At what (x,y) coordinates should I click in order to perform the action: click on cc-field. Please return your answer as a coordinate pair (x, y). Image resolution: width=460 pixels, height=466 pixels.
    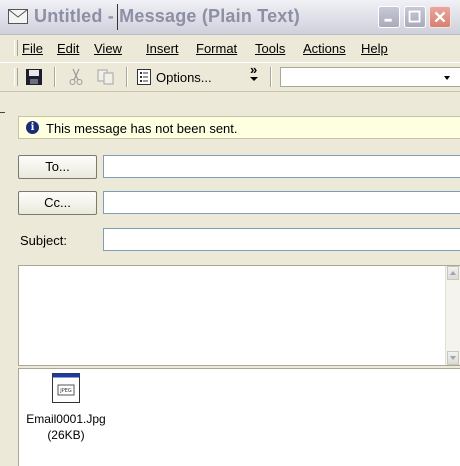
    Looking at the image, I should click on (281, 202).